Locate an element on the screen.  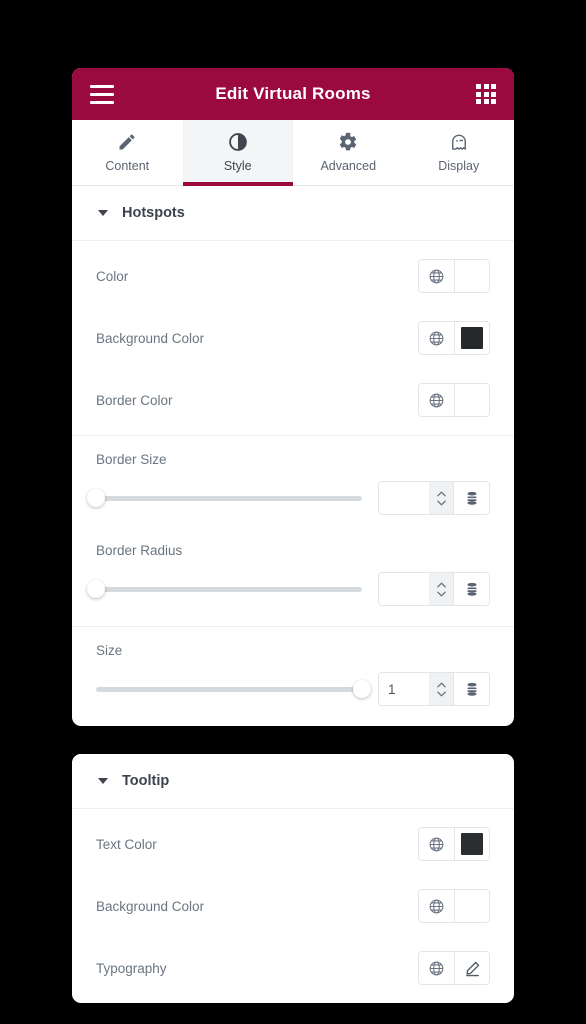
page-title: Edit Virtual Rooms is located at coordinates (293, 93).